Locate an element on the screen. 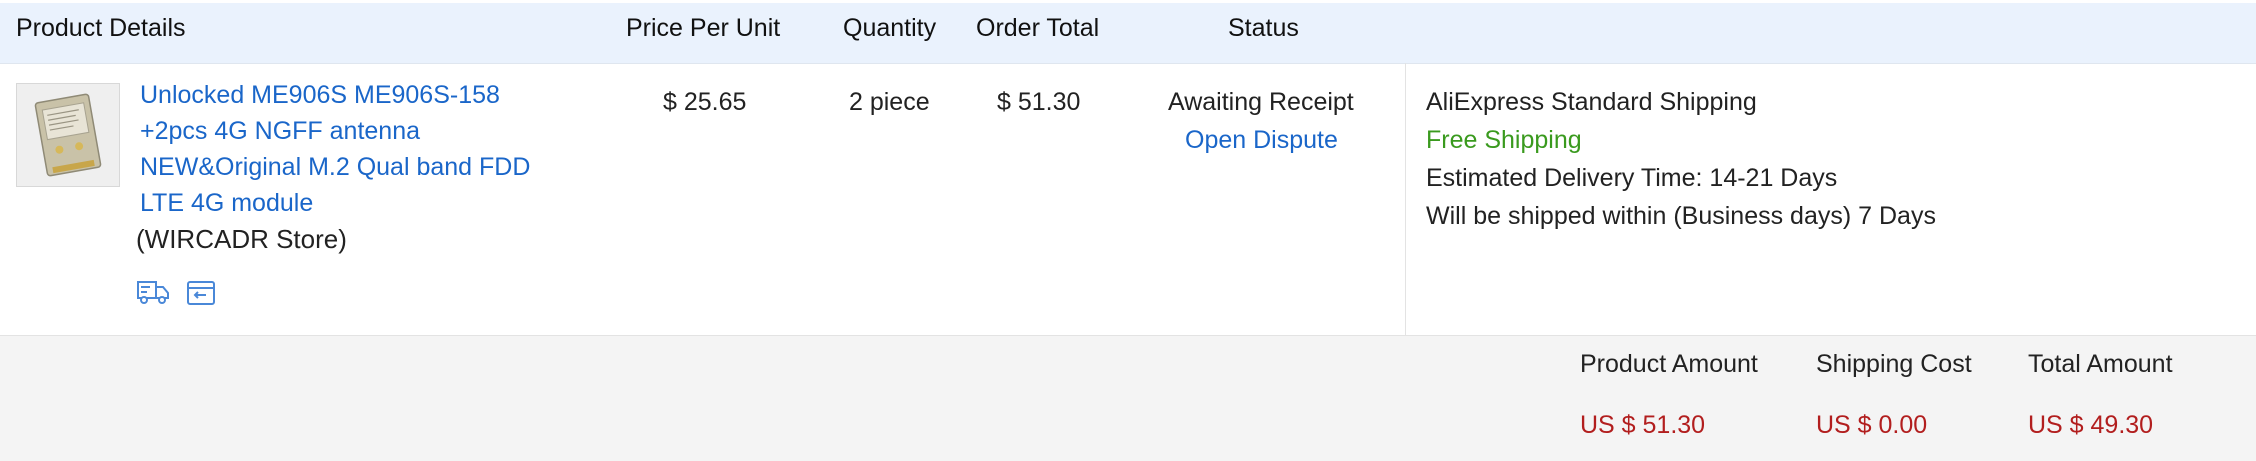 This screenshot has height=461, width=2256. estimated-delivery: Estimated Delivery Time: 14-21 Days is located at coordinates (1631, 178).